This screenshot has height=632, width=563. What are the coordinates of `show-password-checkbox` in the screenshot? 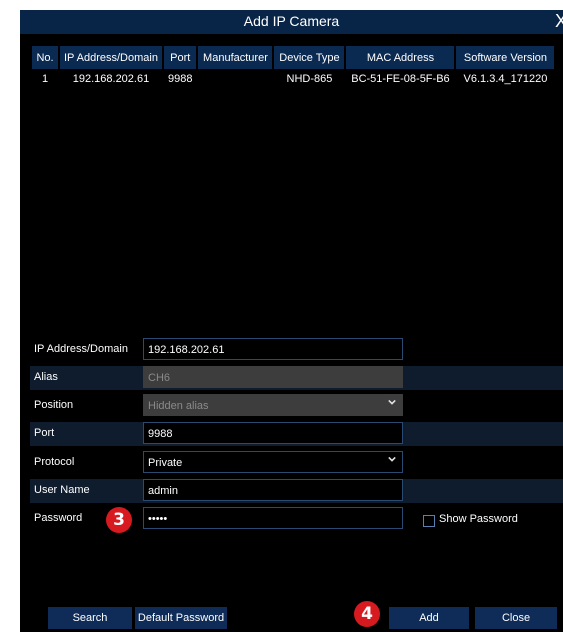 It's located at (429, 521).